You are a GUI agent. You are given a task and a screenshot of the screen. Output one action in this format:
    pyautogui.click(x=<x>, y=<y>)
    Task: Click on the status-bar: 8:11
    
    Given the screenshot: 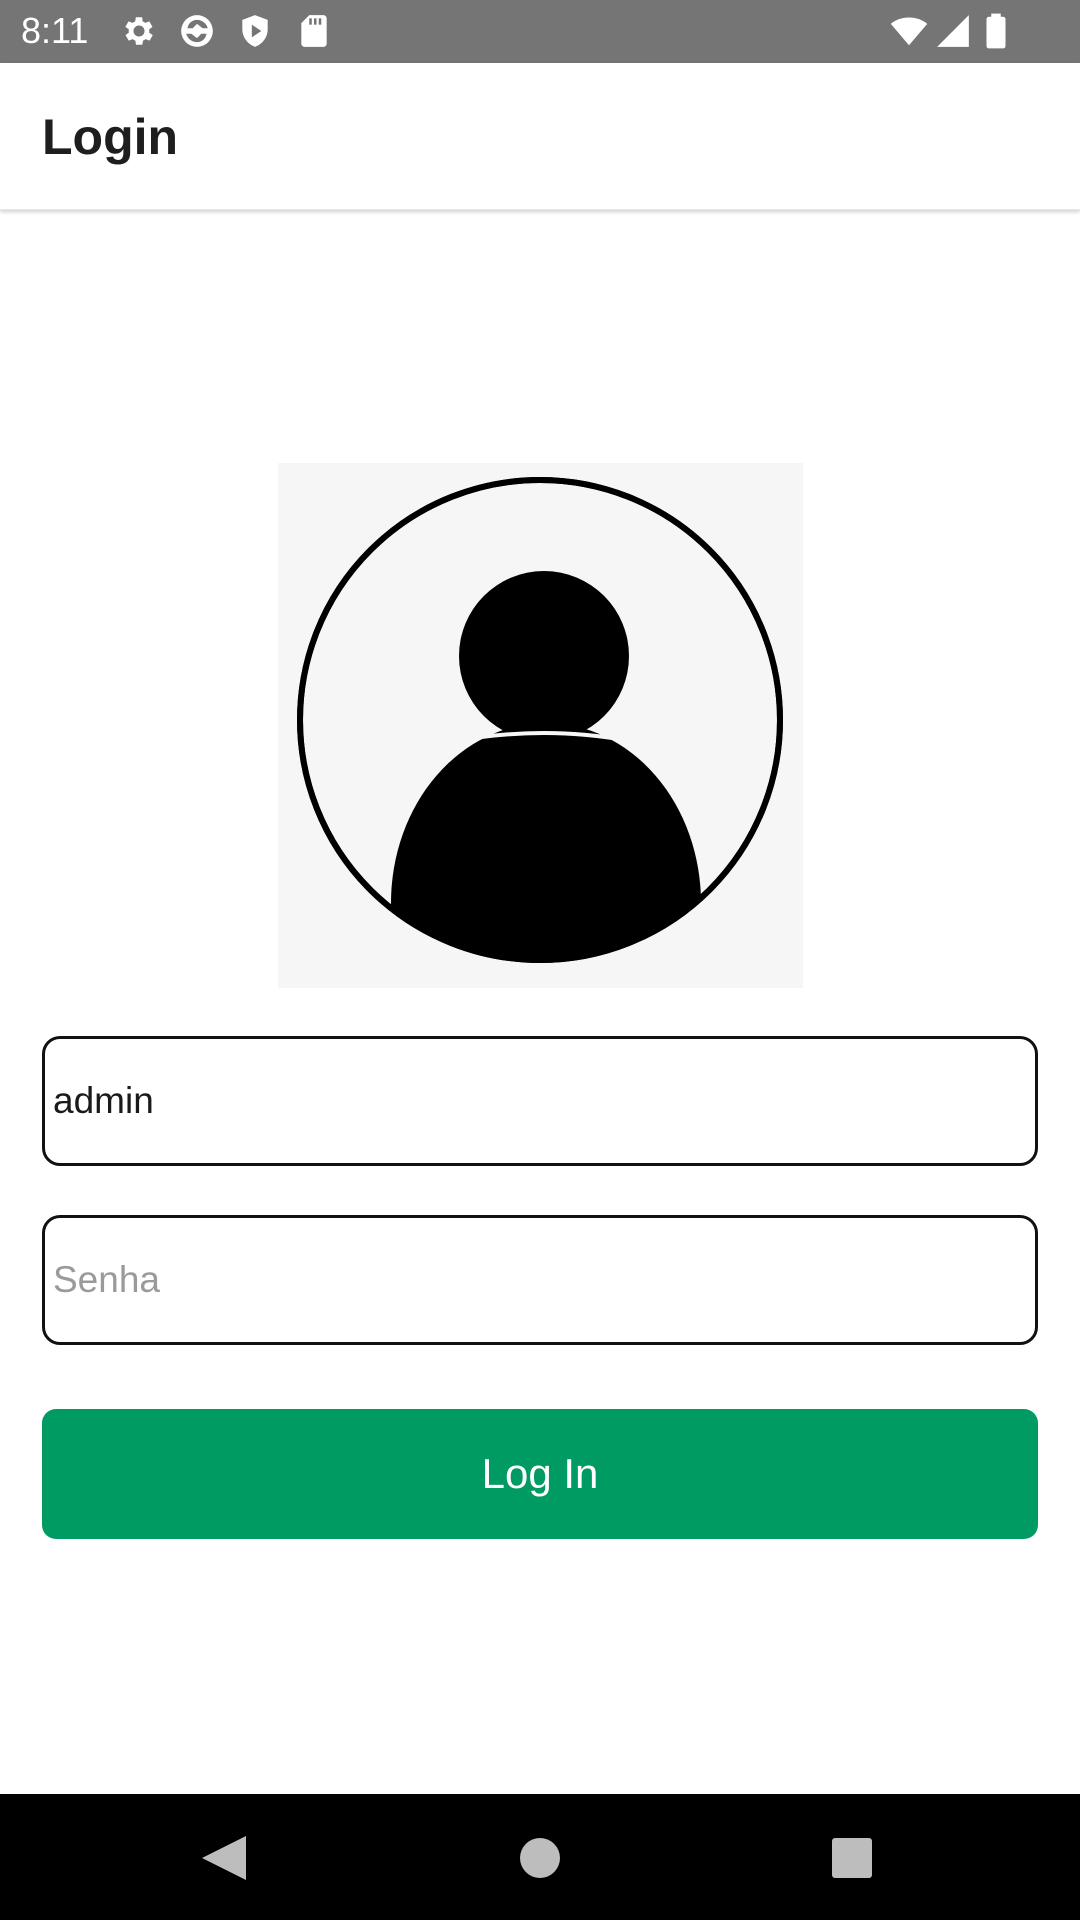 What is the action you would take?
    pyautogui.click(x=540, y=31)
    